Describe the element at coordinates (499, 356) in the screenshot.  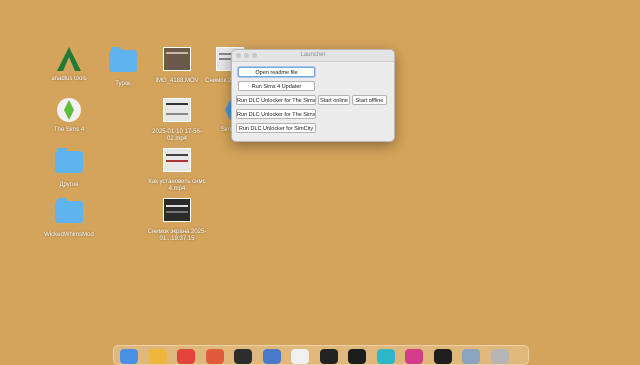
I see `trash-icon` at that location.